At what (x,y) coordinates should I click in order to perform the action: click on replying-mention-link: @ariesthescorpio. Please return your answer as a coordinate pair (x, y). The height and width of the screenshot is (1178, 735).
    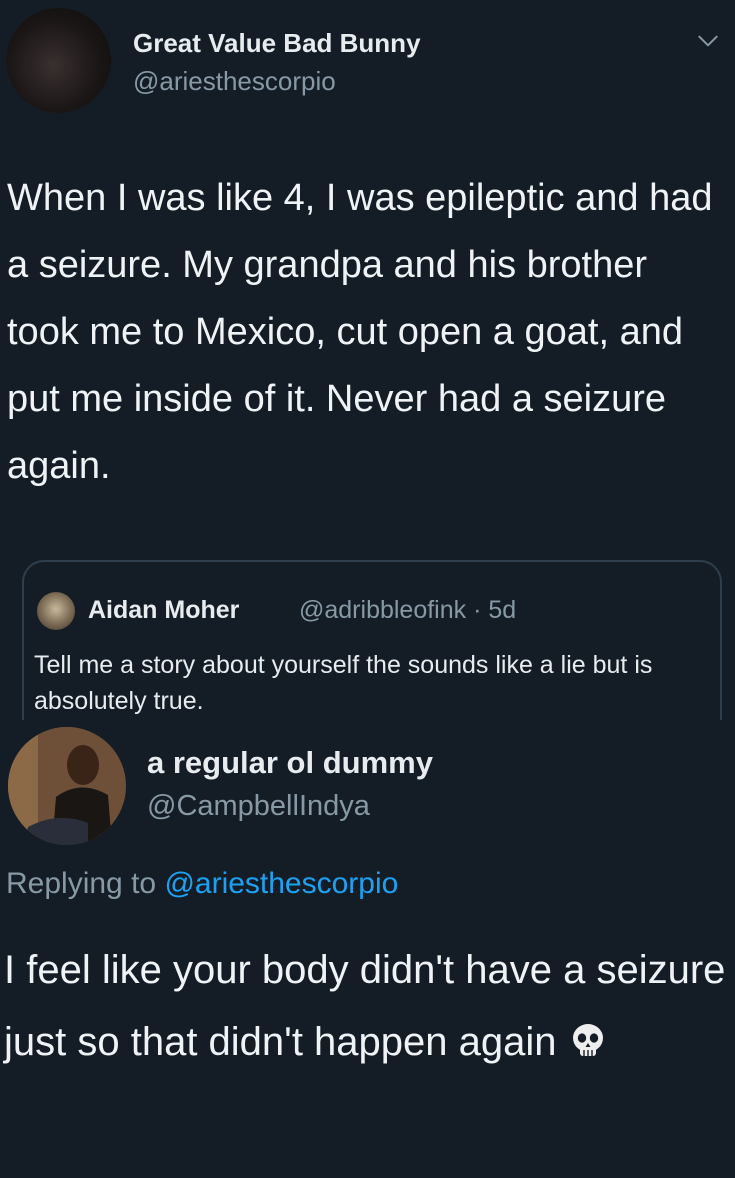
    Looking at the image, I should click on (281, 883).